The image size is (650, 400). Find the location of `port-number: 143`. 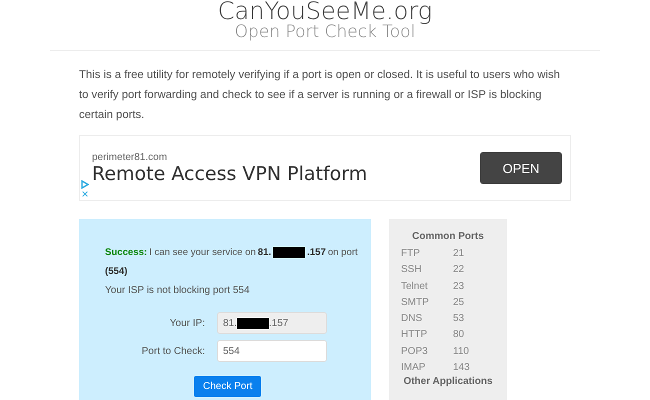

port-number: 143 is located at coordinates (462, 368).